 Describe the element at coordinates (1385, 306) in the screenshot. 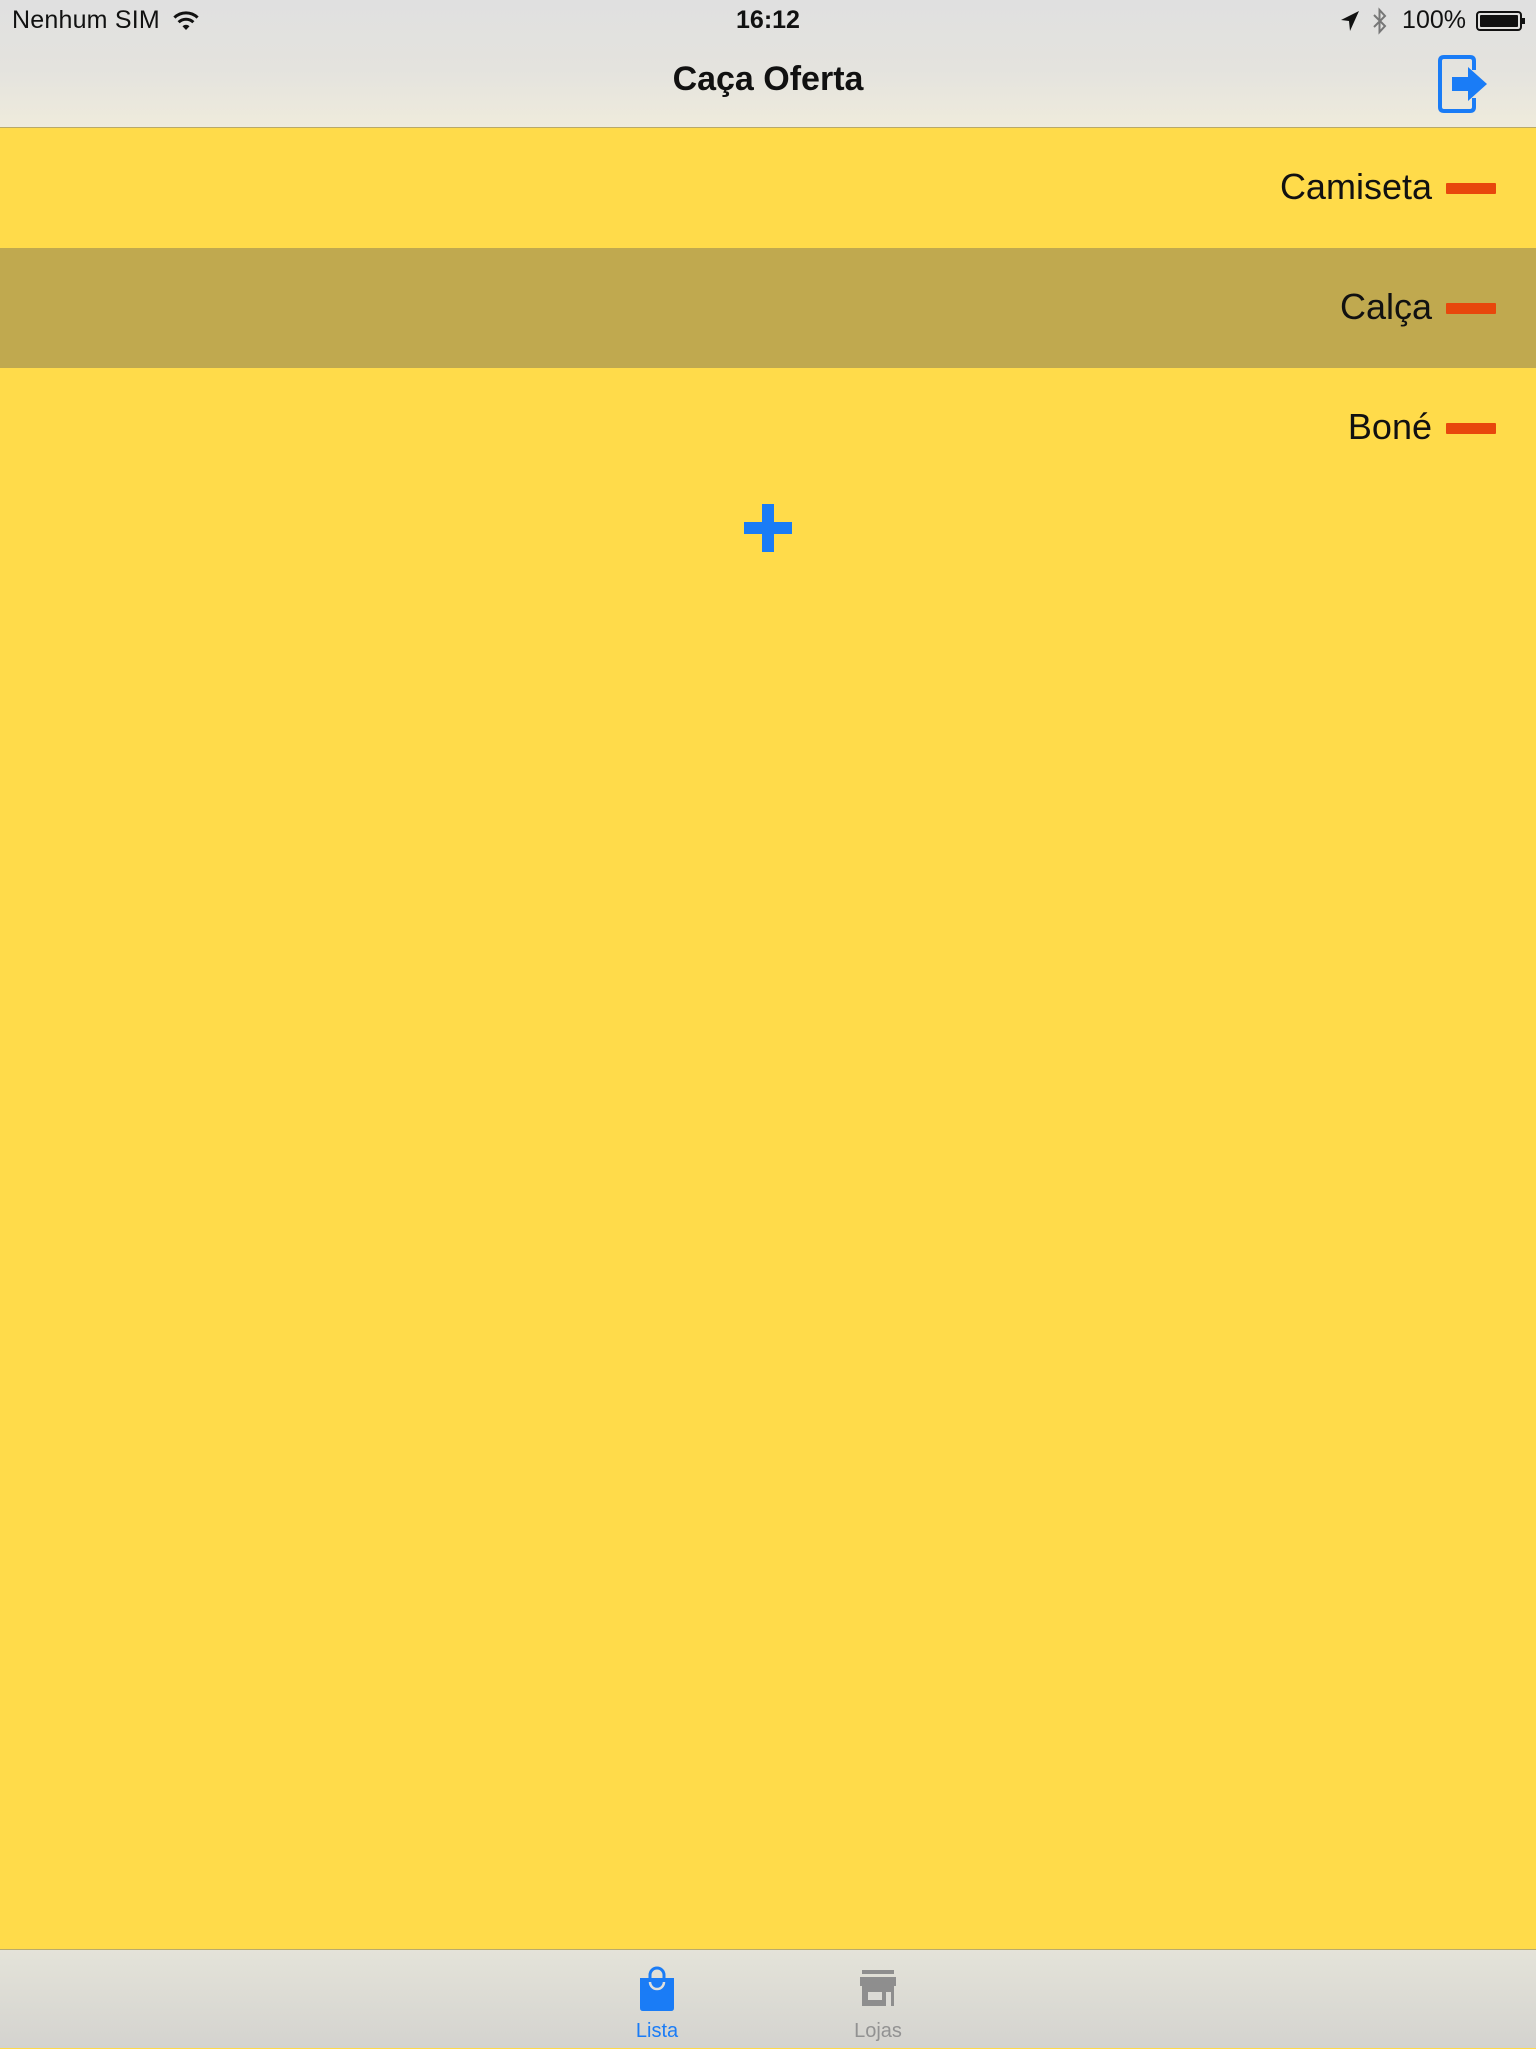

I see `list-item-label: Calça` at that location.